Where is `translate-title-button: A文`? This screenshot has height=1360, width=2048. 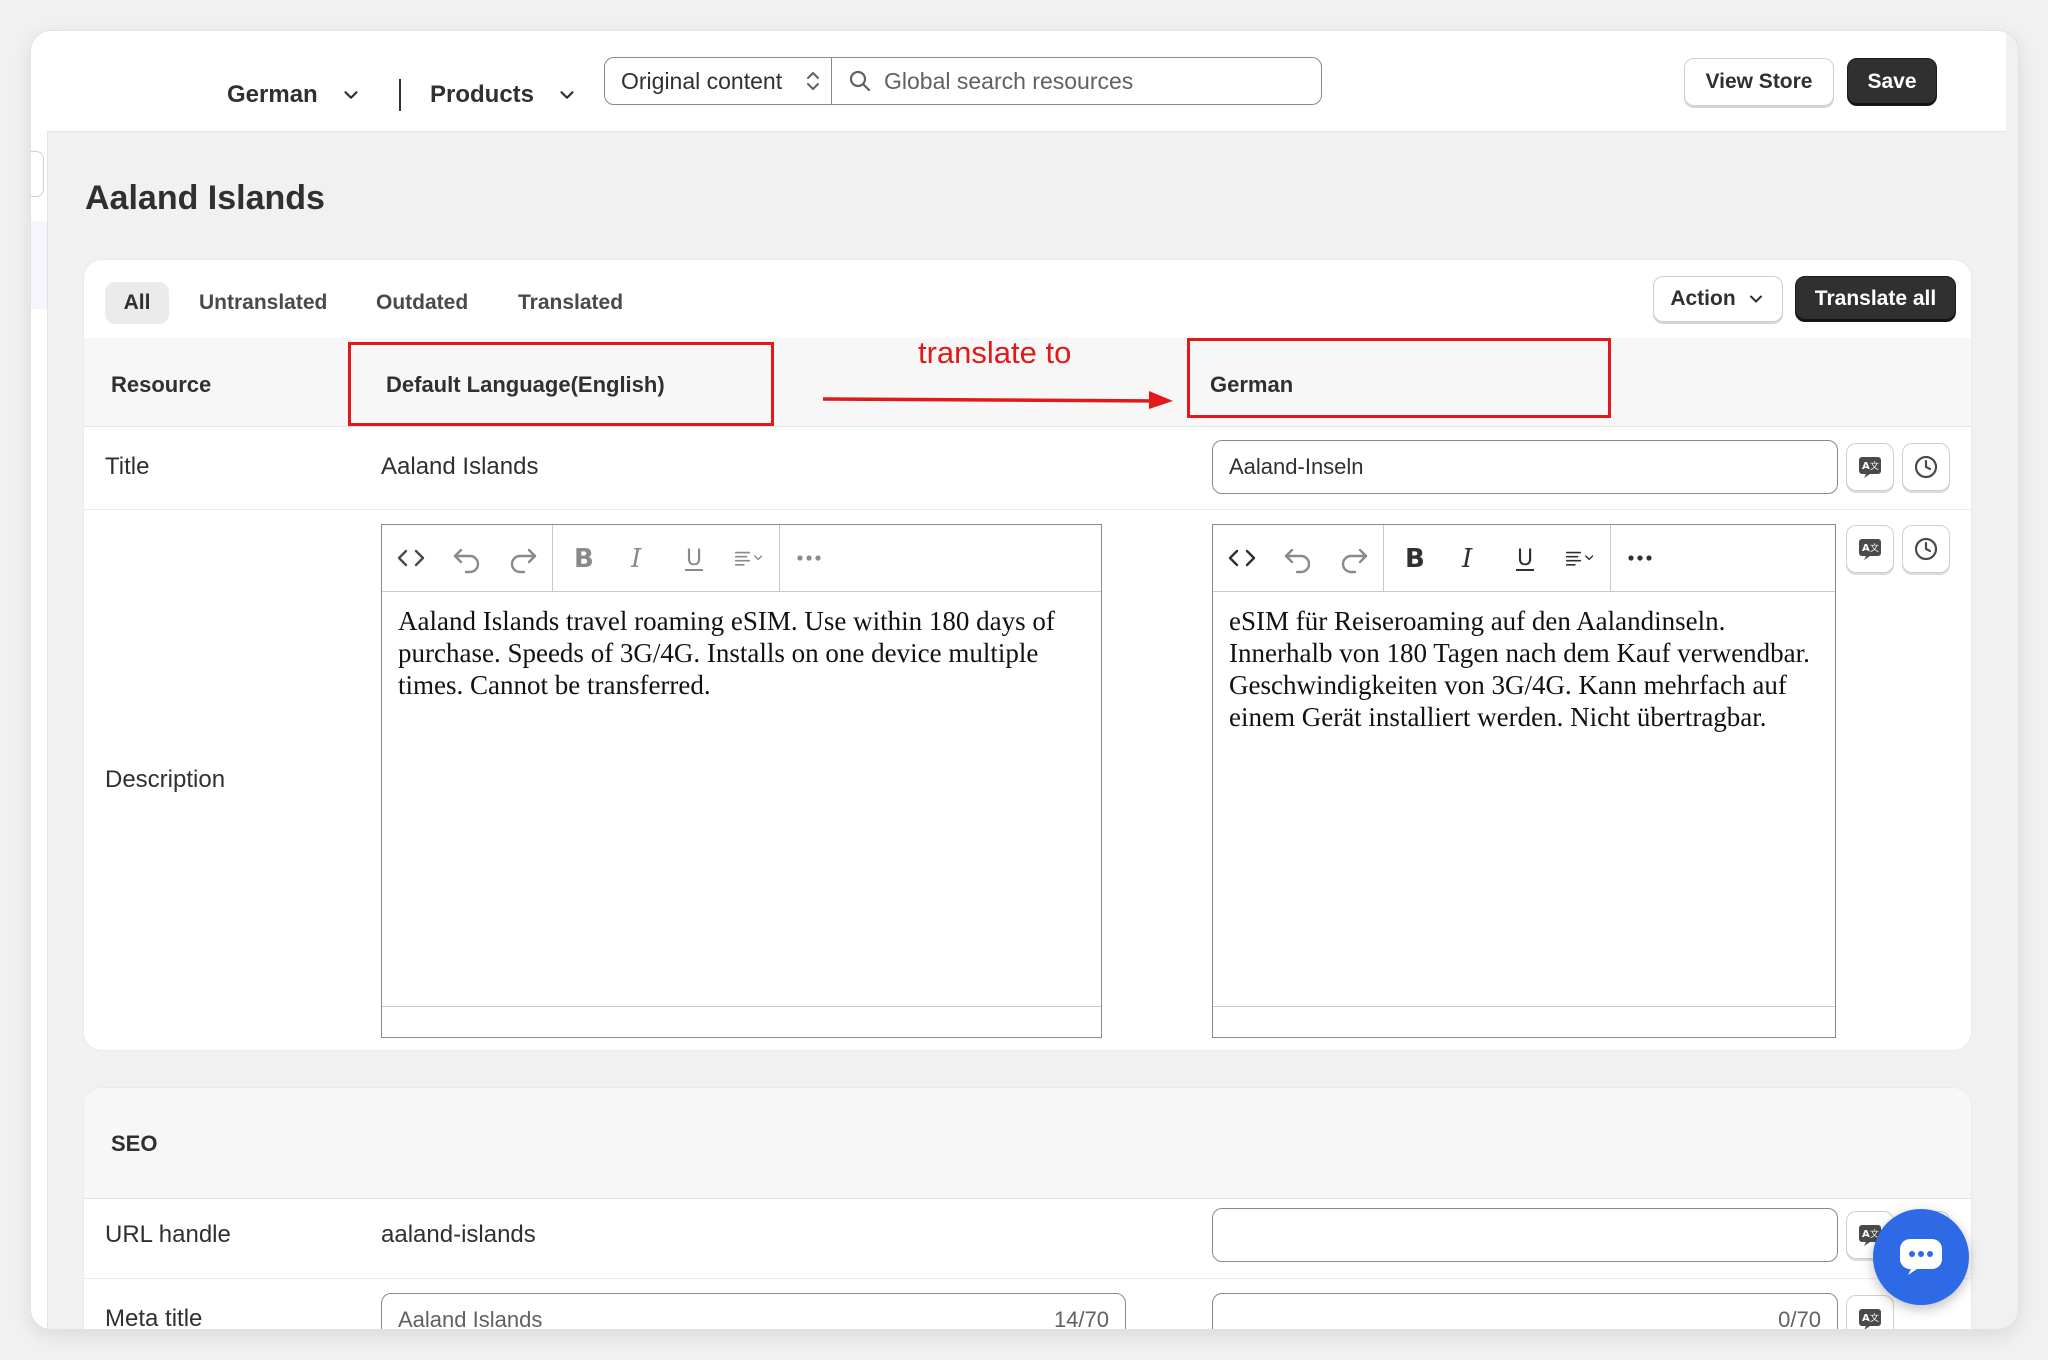 translate-title-button: A文 is located at coordinates (1870, 467).